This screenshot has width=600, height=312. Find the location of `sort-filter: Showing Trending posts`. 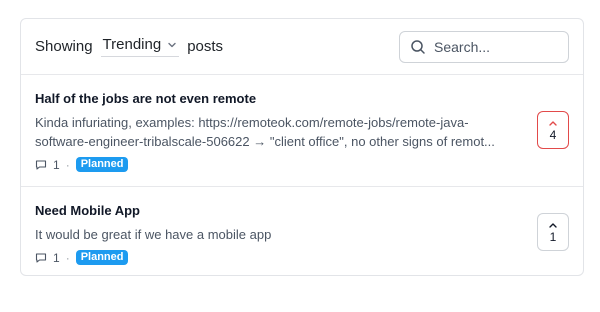

sort-filter: Showing Trending posts is located at coordinates (129, 46).